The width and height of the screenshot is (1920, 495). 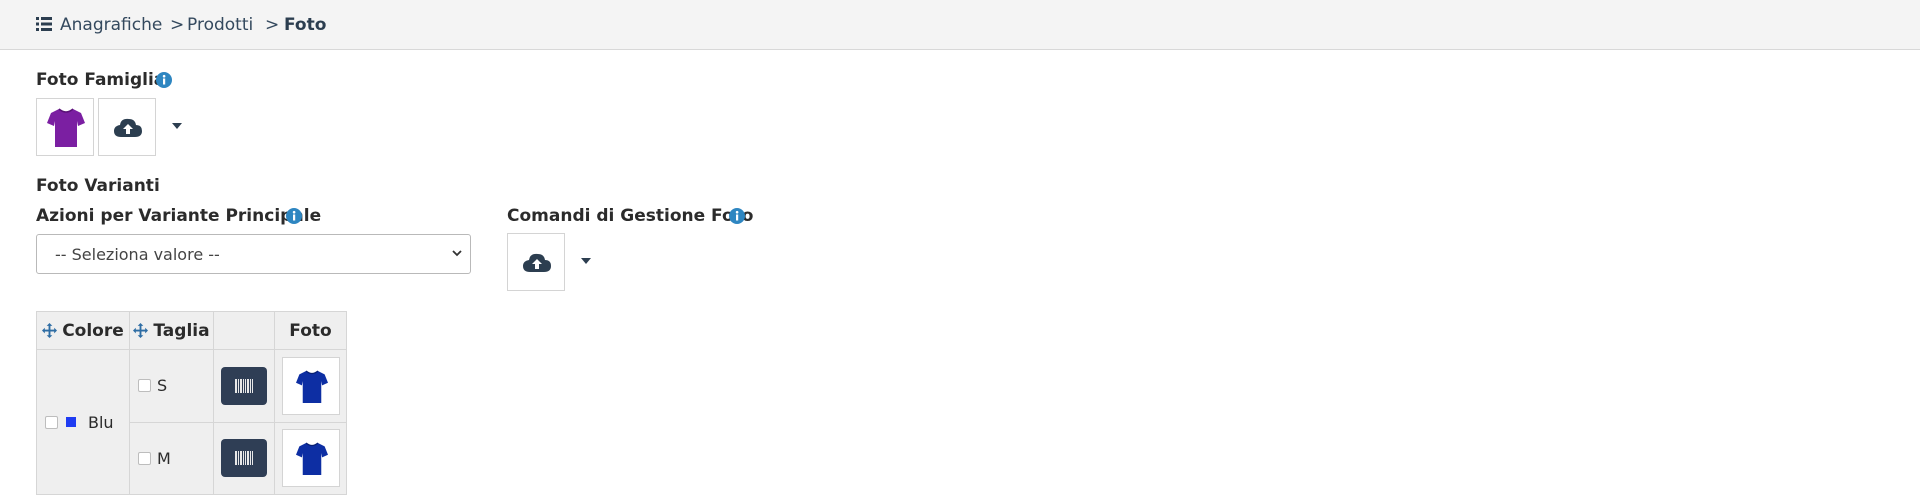 I want to click on colore-checkbox, so click(x=51, y=422).